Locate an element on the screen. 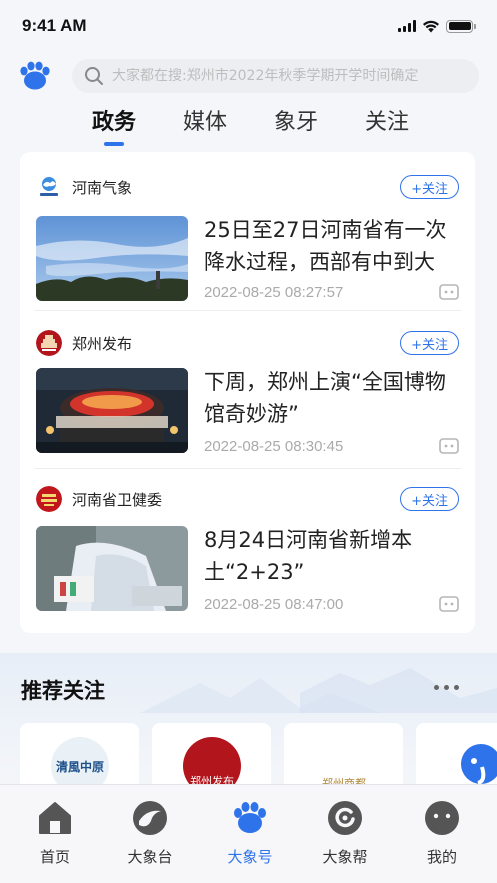 This screenshot has height=883, width=497. category-tabs: 政务 媒体 象牙 关注 is located at coordinates (248, 127).